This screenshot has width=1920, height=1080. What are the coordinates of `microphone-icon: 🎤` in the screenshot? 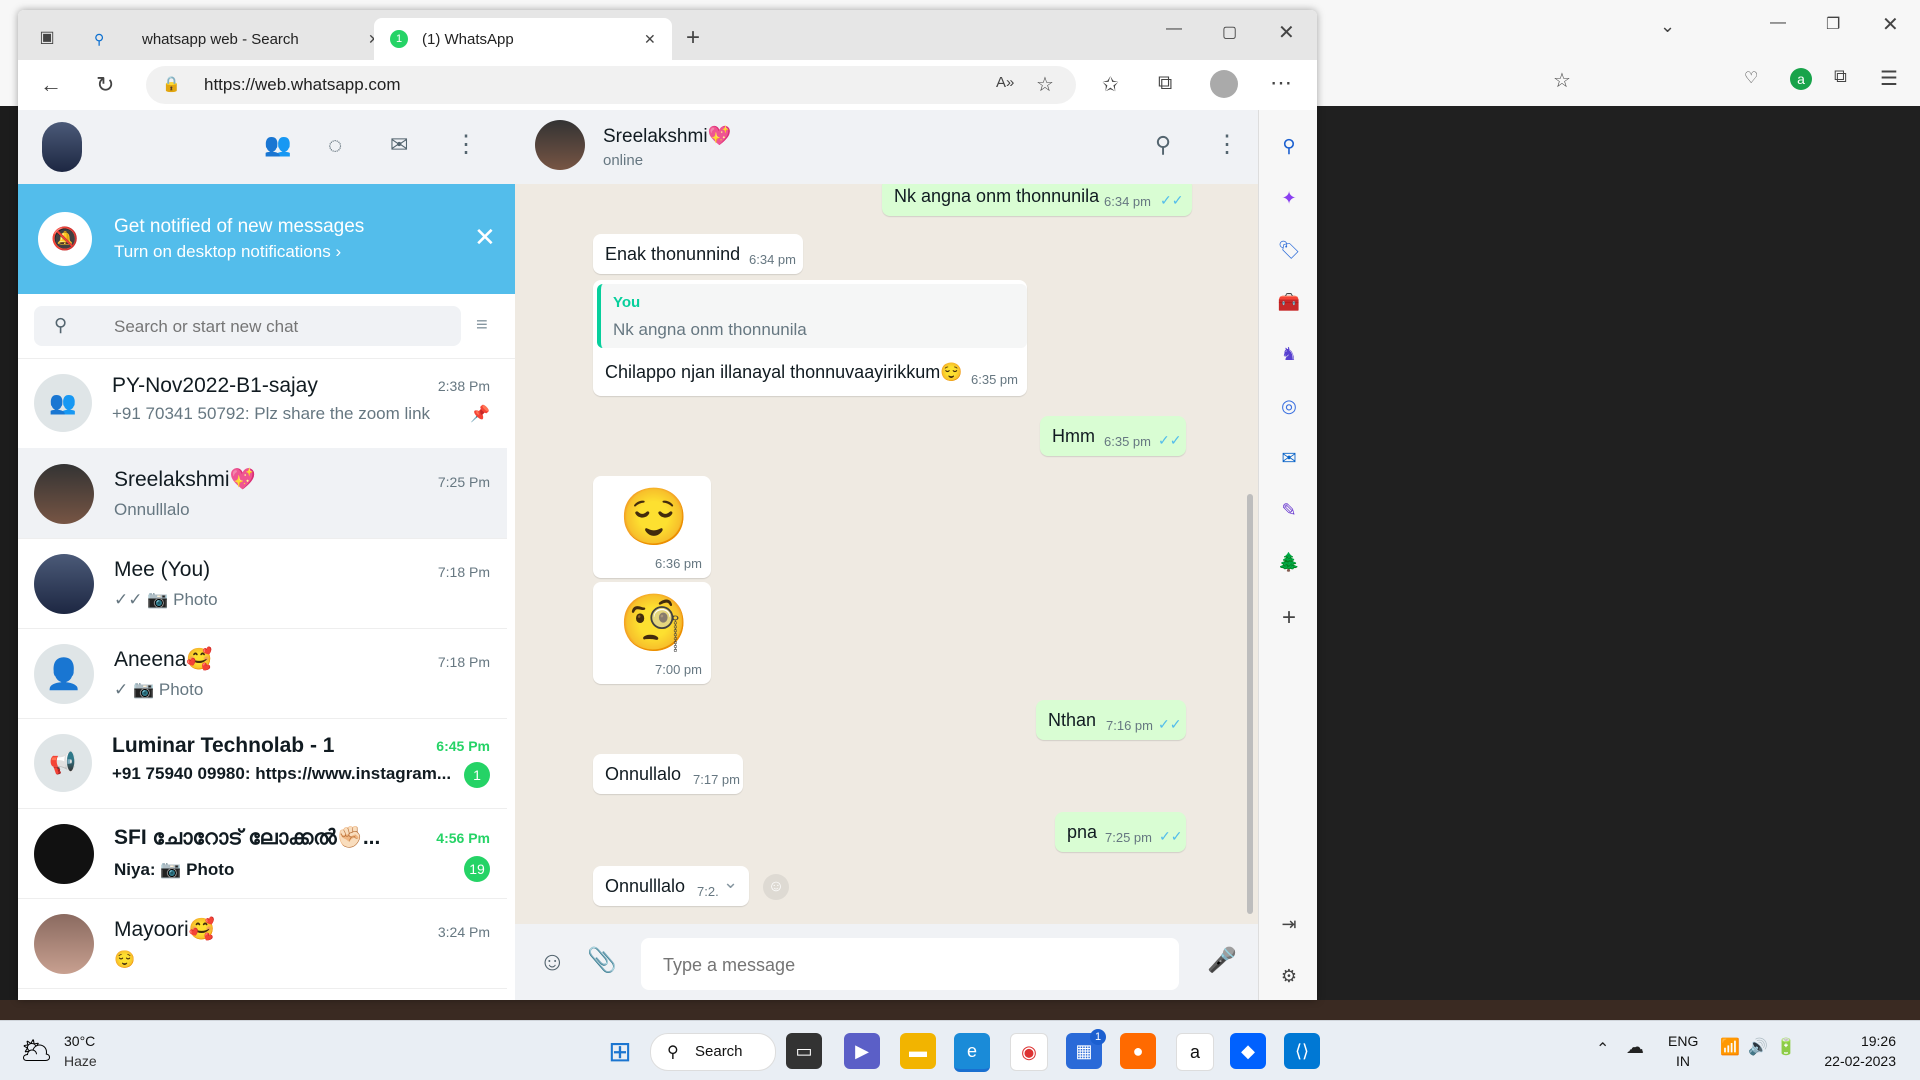 It's located at (1222, 960).